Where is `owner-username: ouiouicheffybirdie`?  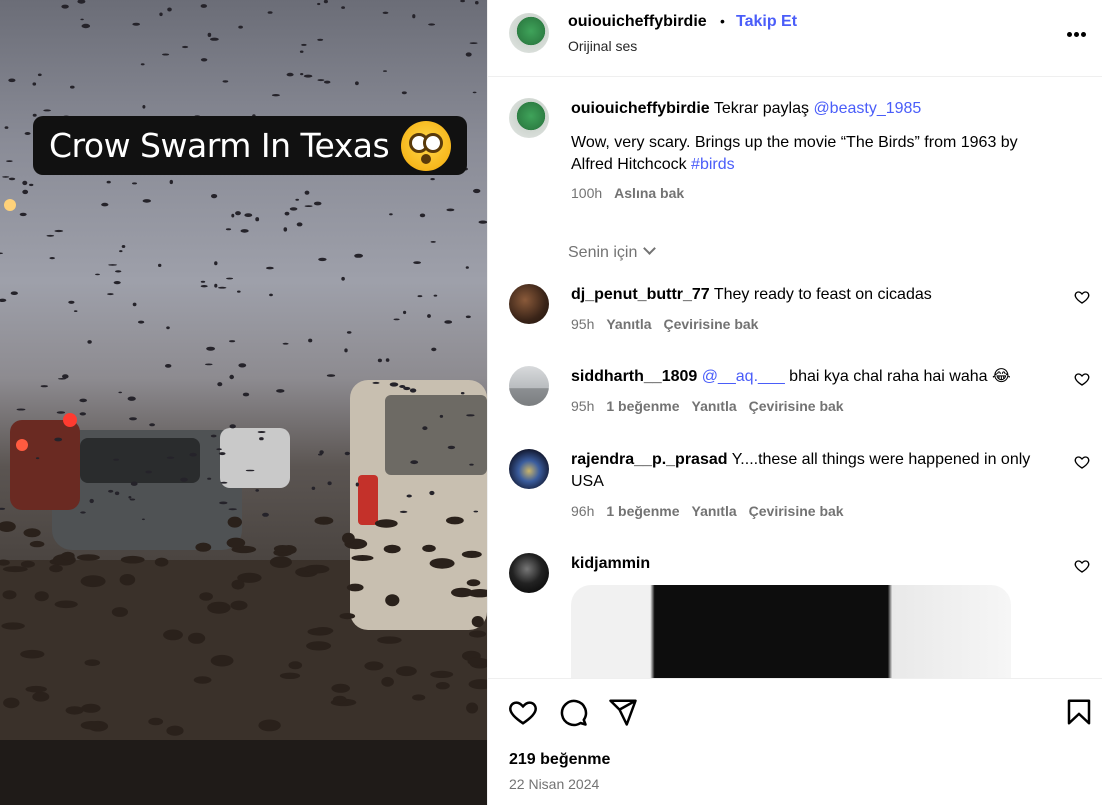
owner-username: ouiouicheffybirdie is located at coordinates (637, 22).